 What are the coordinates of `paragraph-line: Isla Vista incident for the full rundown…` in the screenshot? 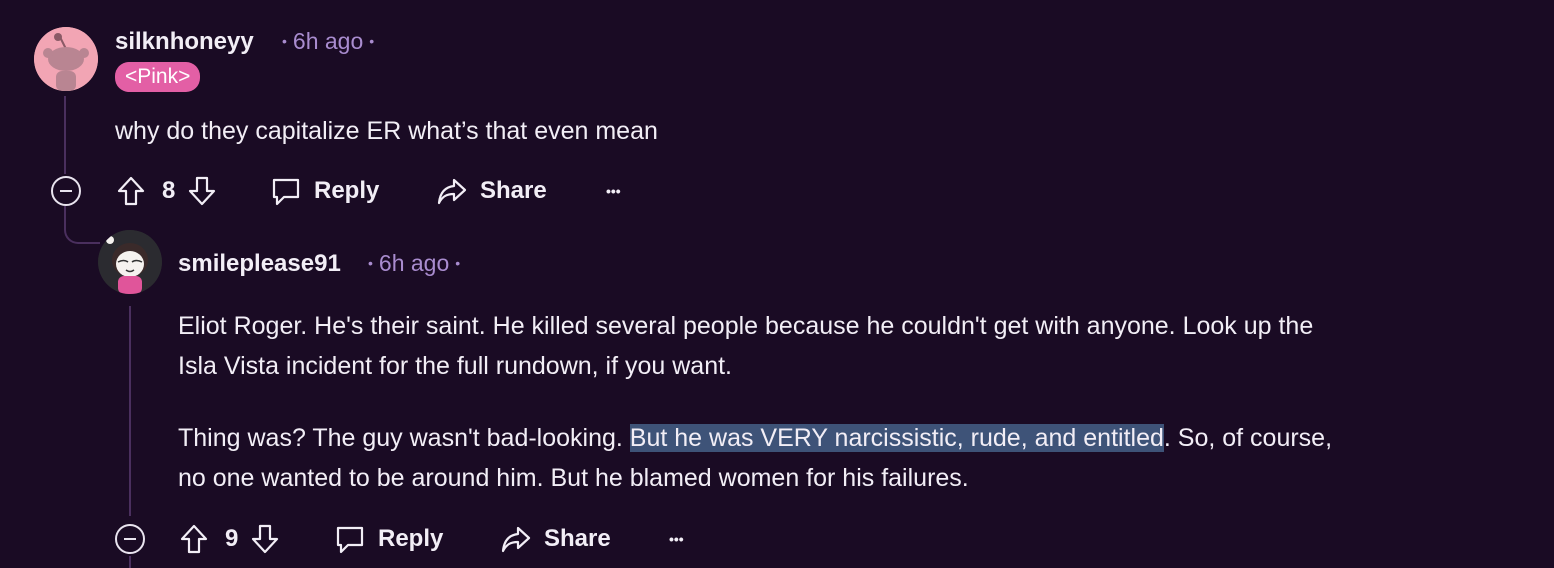 It's located at (455, 366).